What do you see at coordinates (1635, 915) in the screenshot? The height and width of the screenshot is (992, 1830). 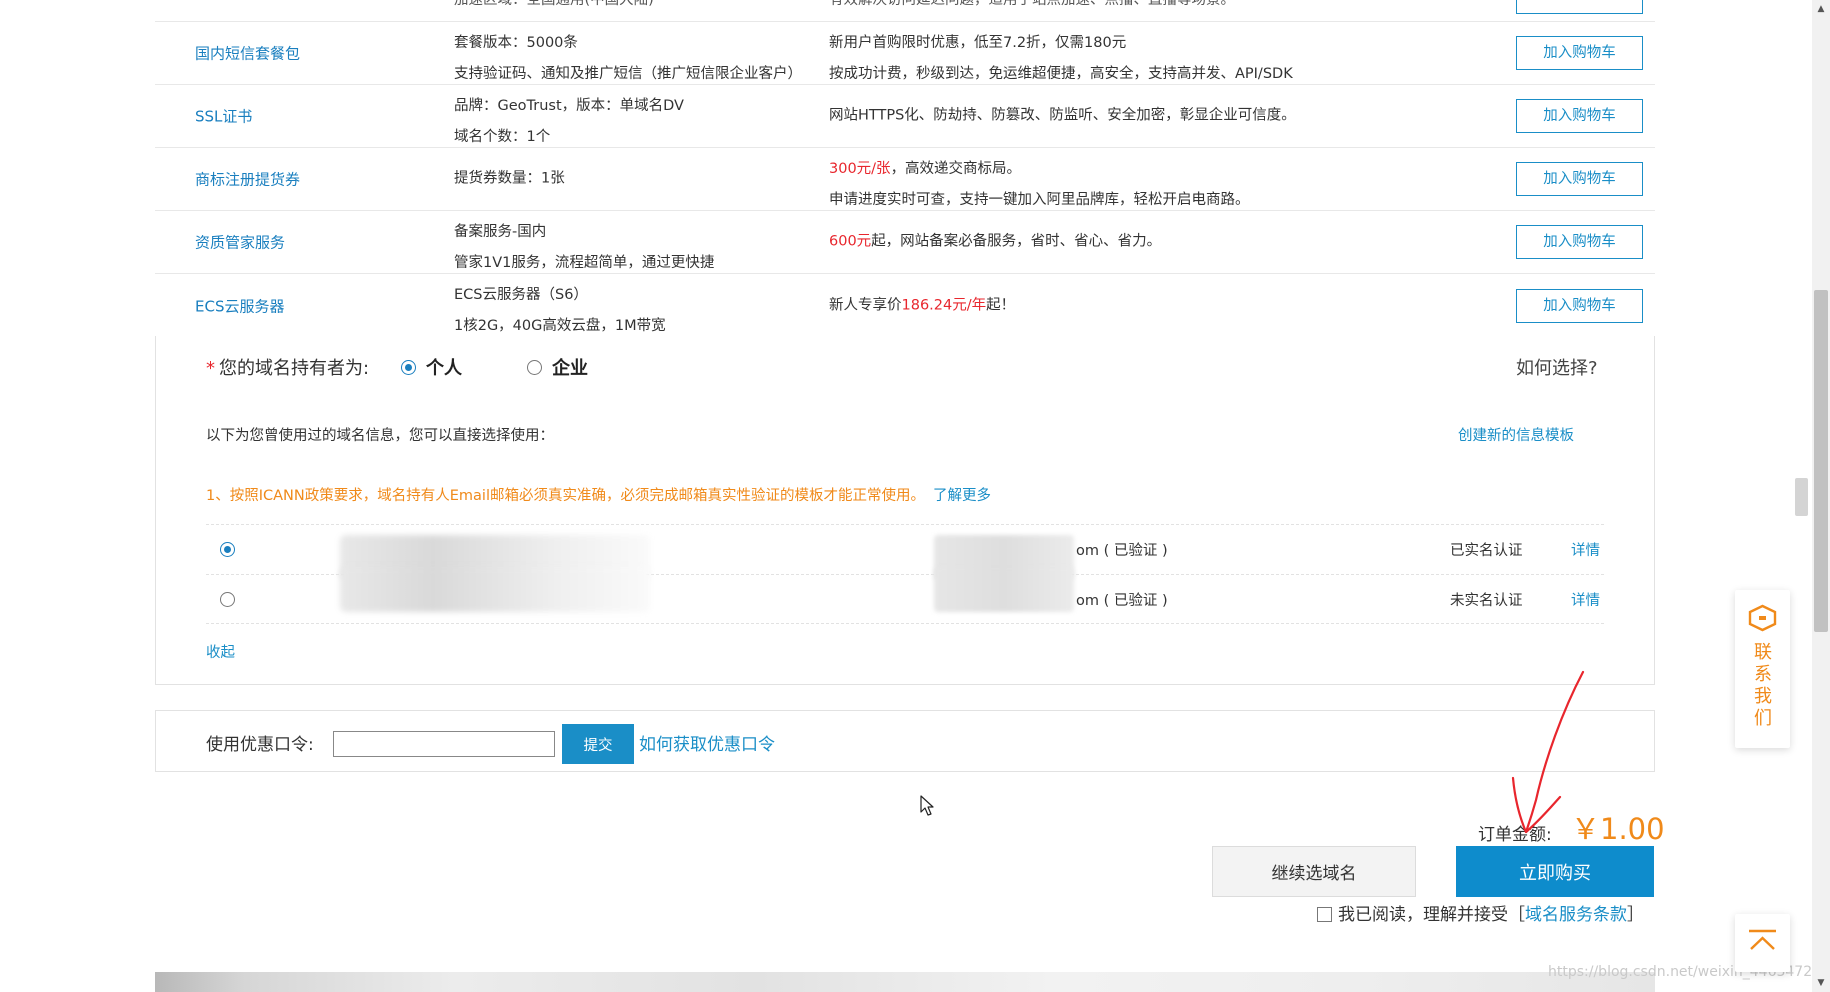 I see `agree-close: ］` at bounding box center [1635, 915].